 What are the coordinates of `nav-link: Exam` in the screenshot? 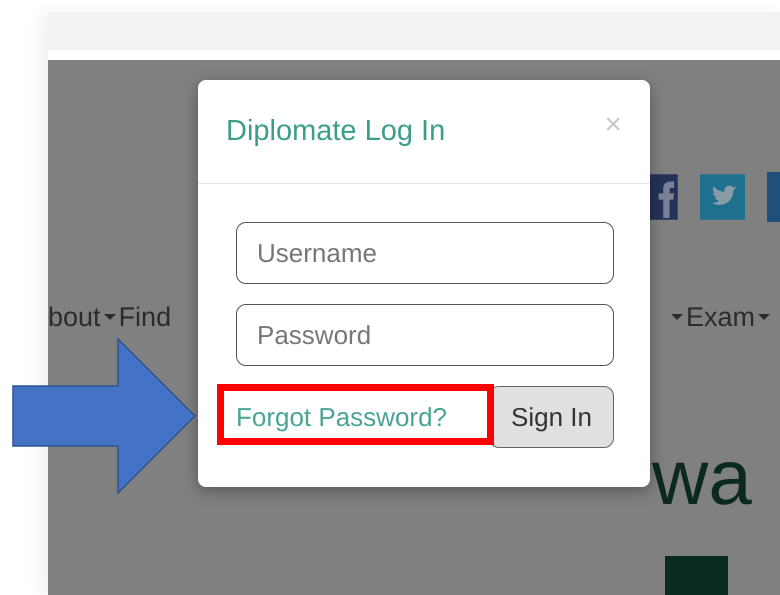 It's located at (720, 317).